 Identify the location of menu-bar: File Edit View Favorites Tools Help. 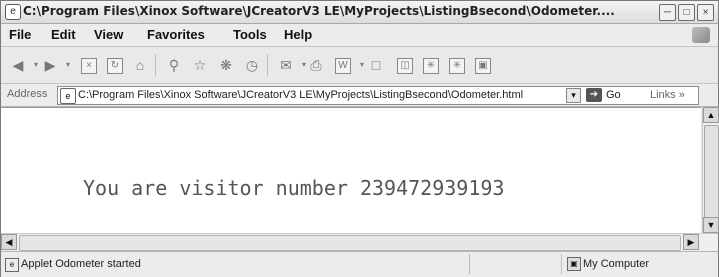
(359, 35).